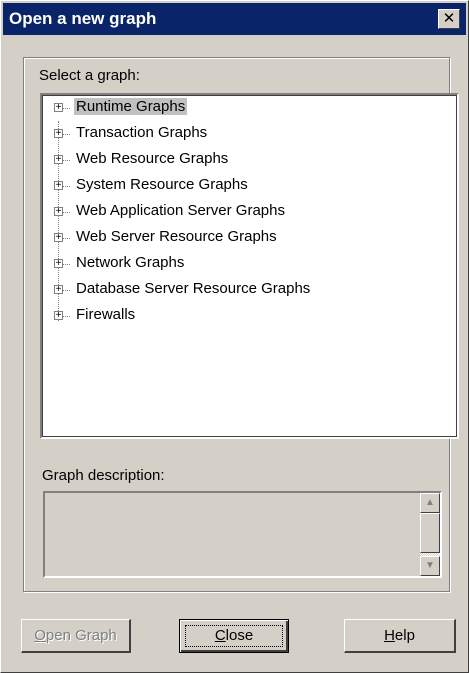 The width and height of the screenshot is (469, 673). I want to click on graph-description-box: ▲ ▼, so click(242, 534).